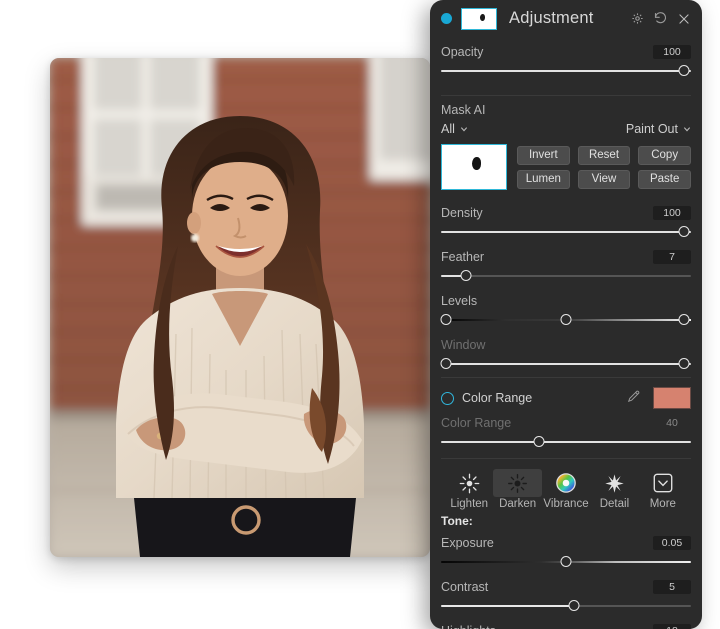 The height and width of the screenshot is (629, 720). Describe the element at coordinates (566, 622) in the screenshot. I see `highlights-row: Highlights 18` at that location.